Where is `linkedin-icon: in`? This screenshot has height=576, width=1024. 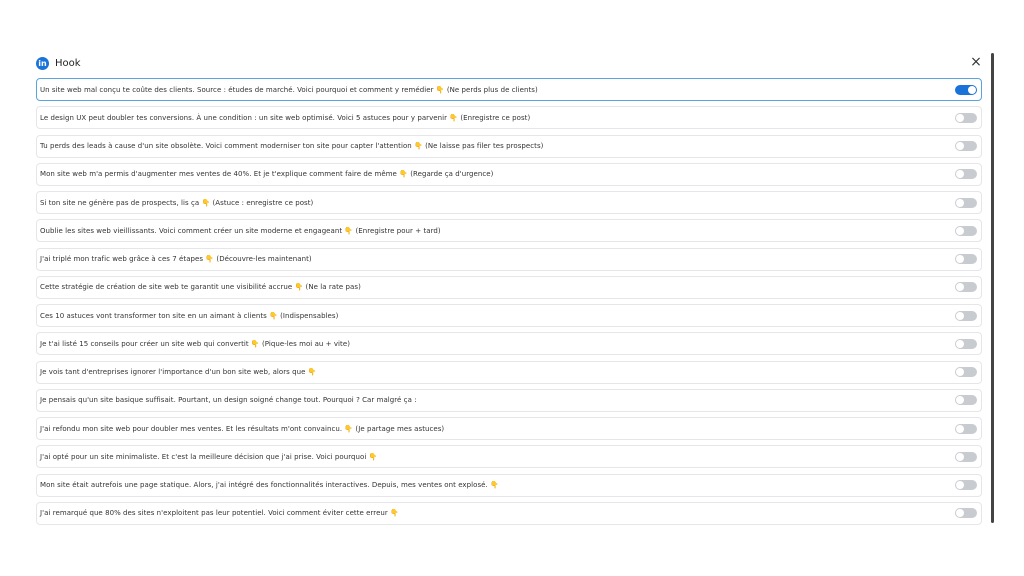 linkedin-icon: in is located at coordinates (42, 63).